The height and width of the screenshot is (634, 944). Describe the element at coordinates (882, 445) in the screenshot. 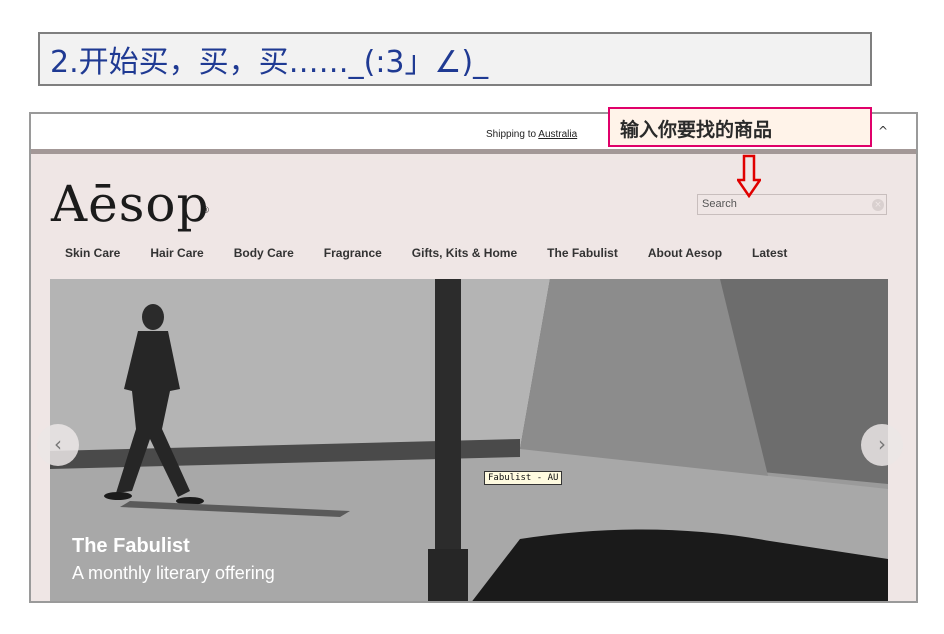

I see `chevron-right-icon: ›` at that location.